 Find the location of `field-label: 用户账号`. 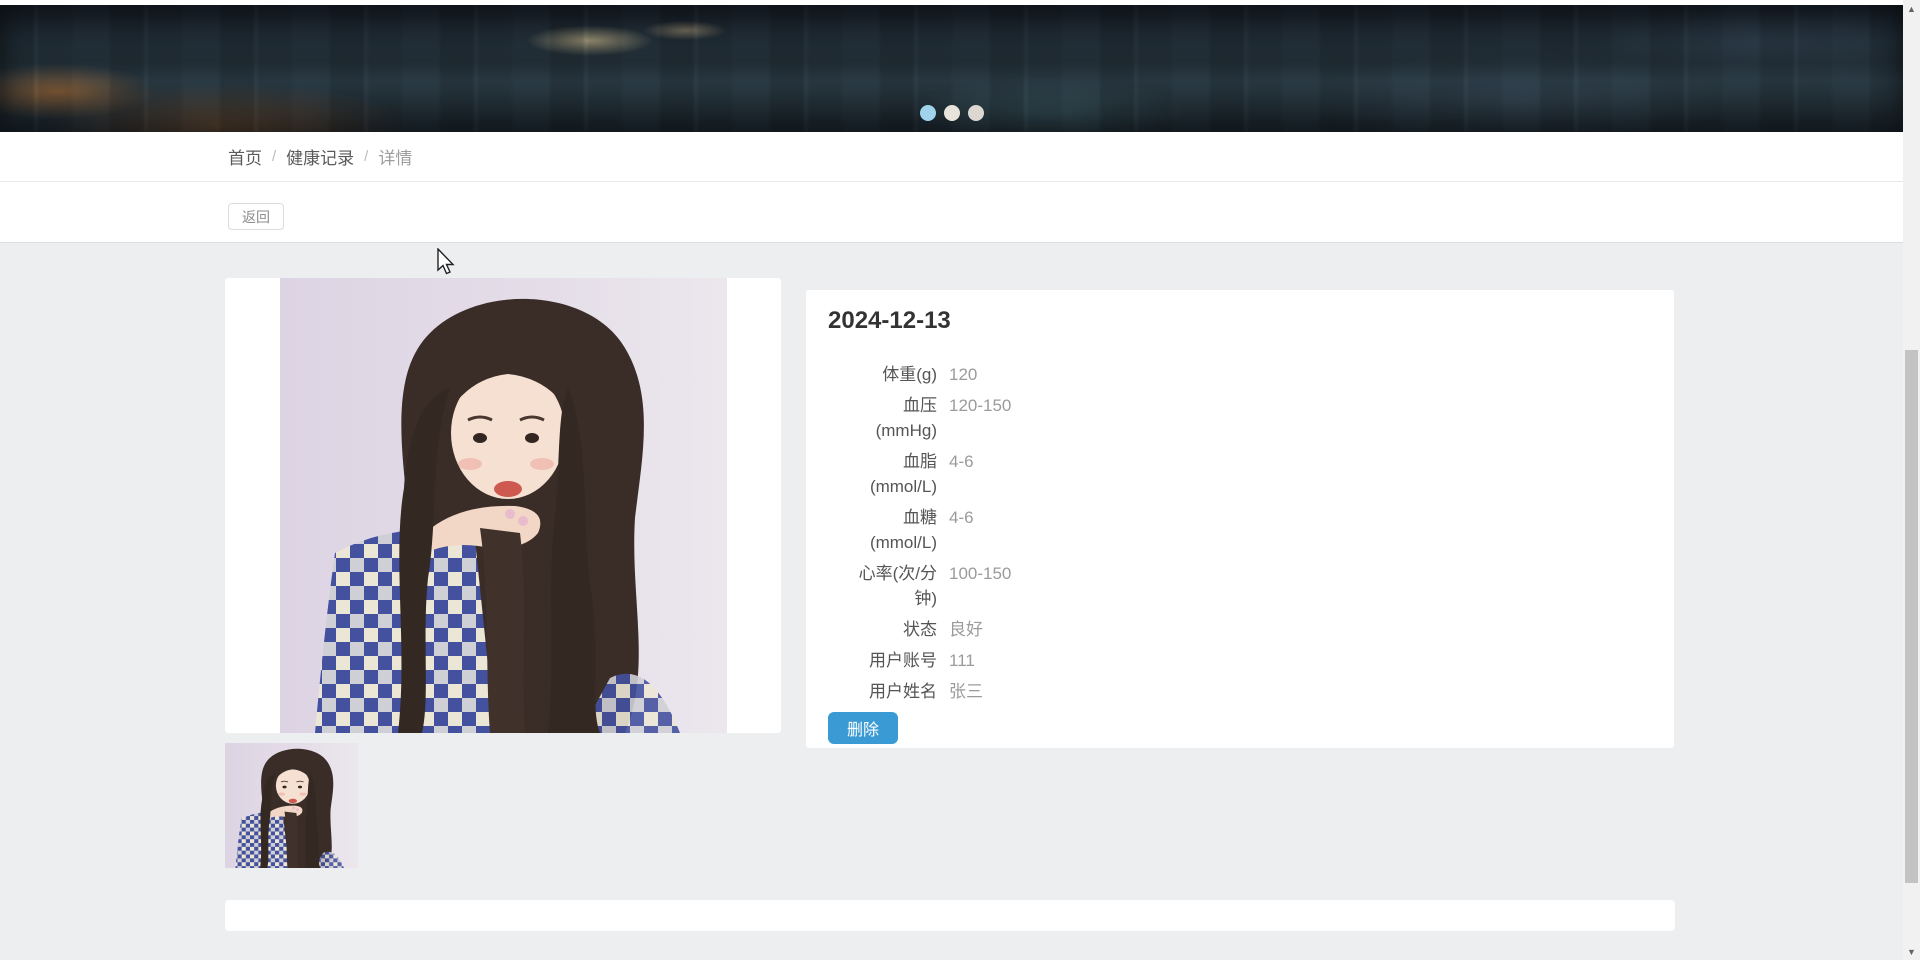

field-label: 用户账号 is located at coordinates (903, 660).